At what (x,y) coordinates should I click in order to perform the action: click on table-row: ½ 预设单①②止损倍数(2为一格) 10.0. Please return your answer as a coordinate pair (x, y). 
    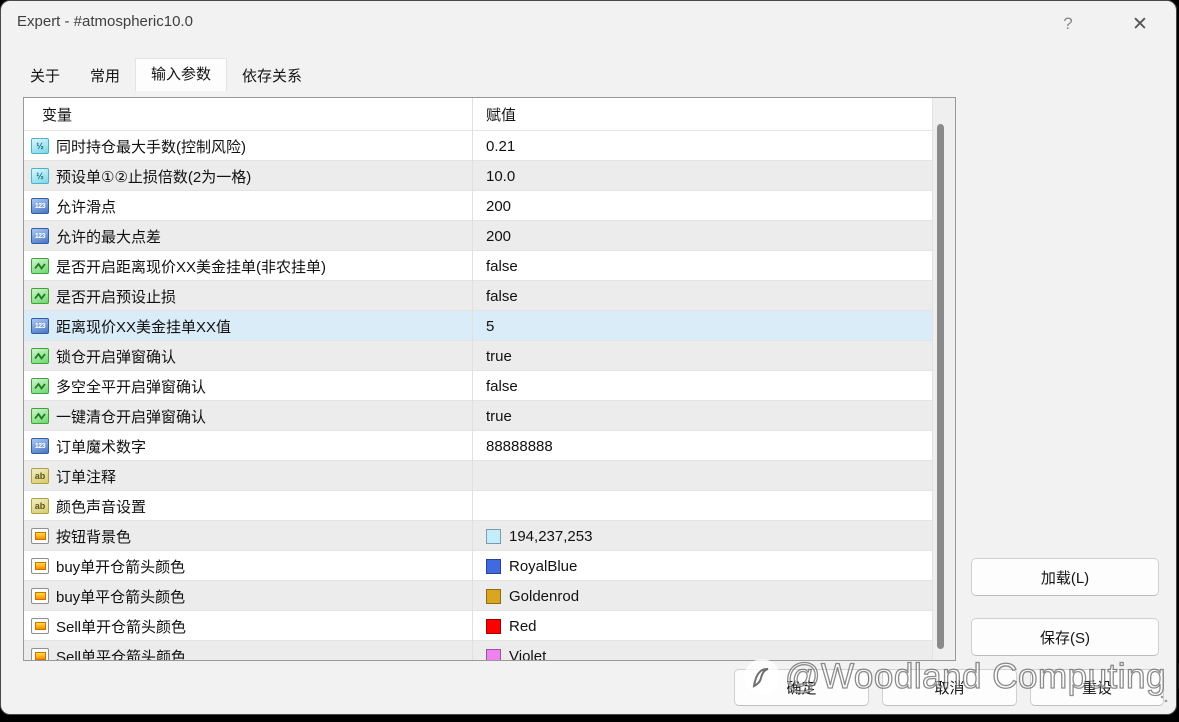
    Looking at the image, I should click on (478, 176).